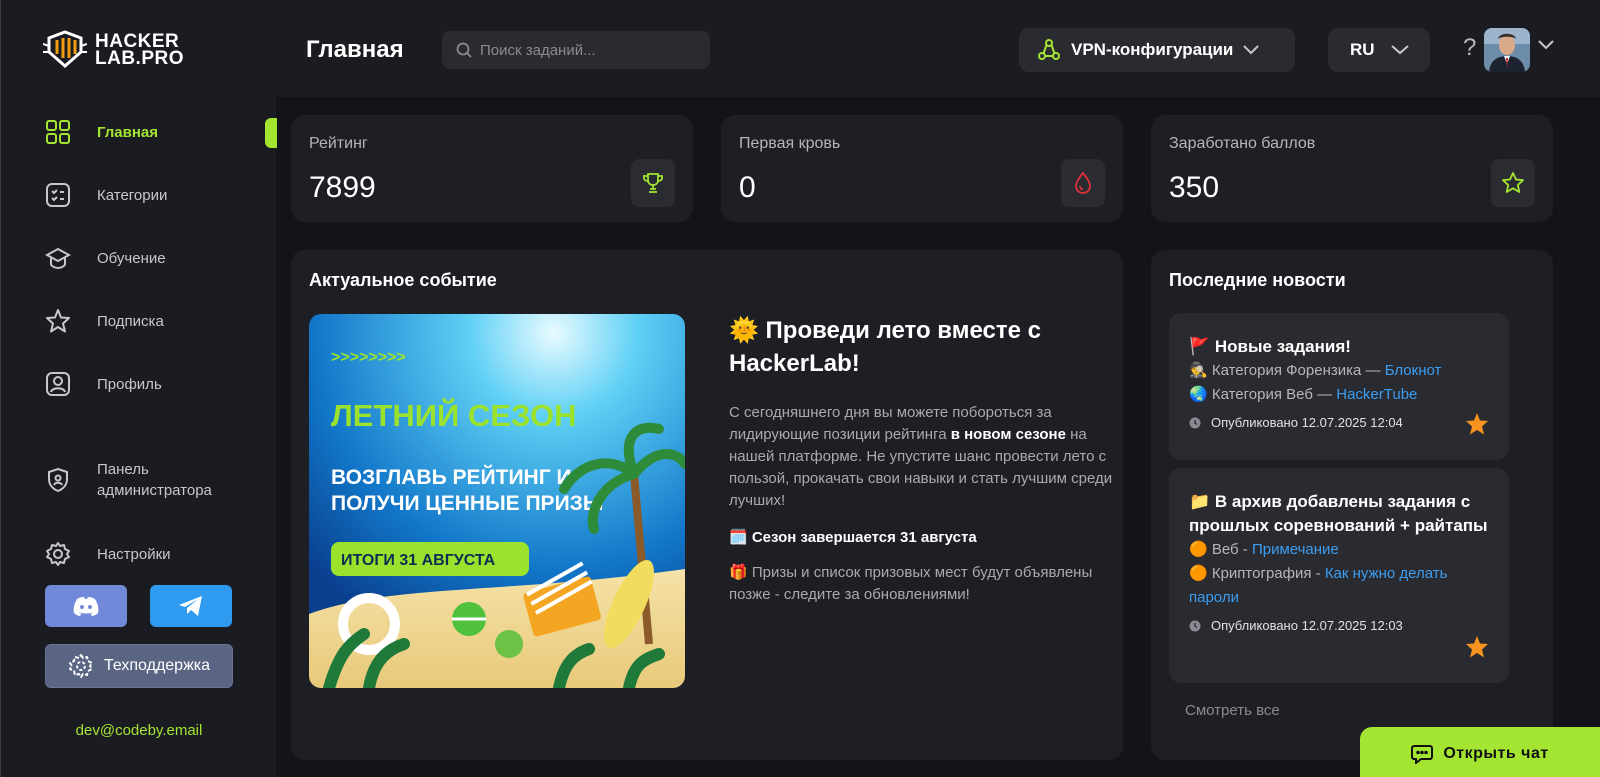  Describe the element at coordinates (1049, 49) in the screenshot. I see `network-icon` at that location.